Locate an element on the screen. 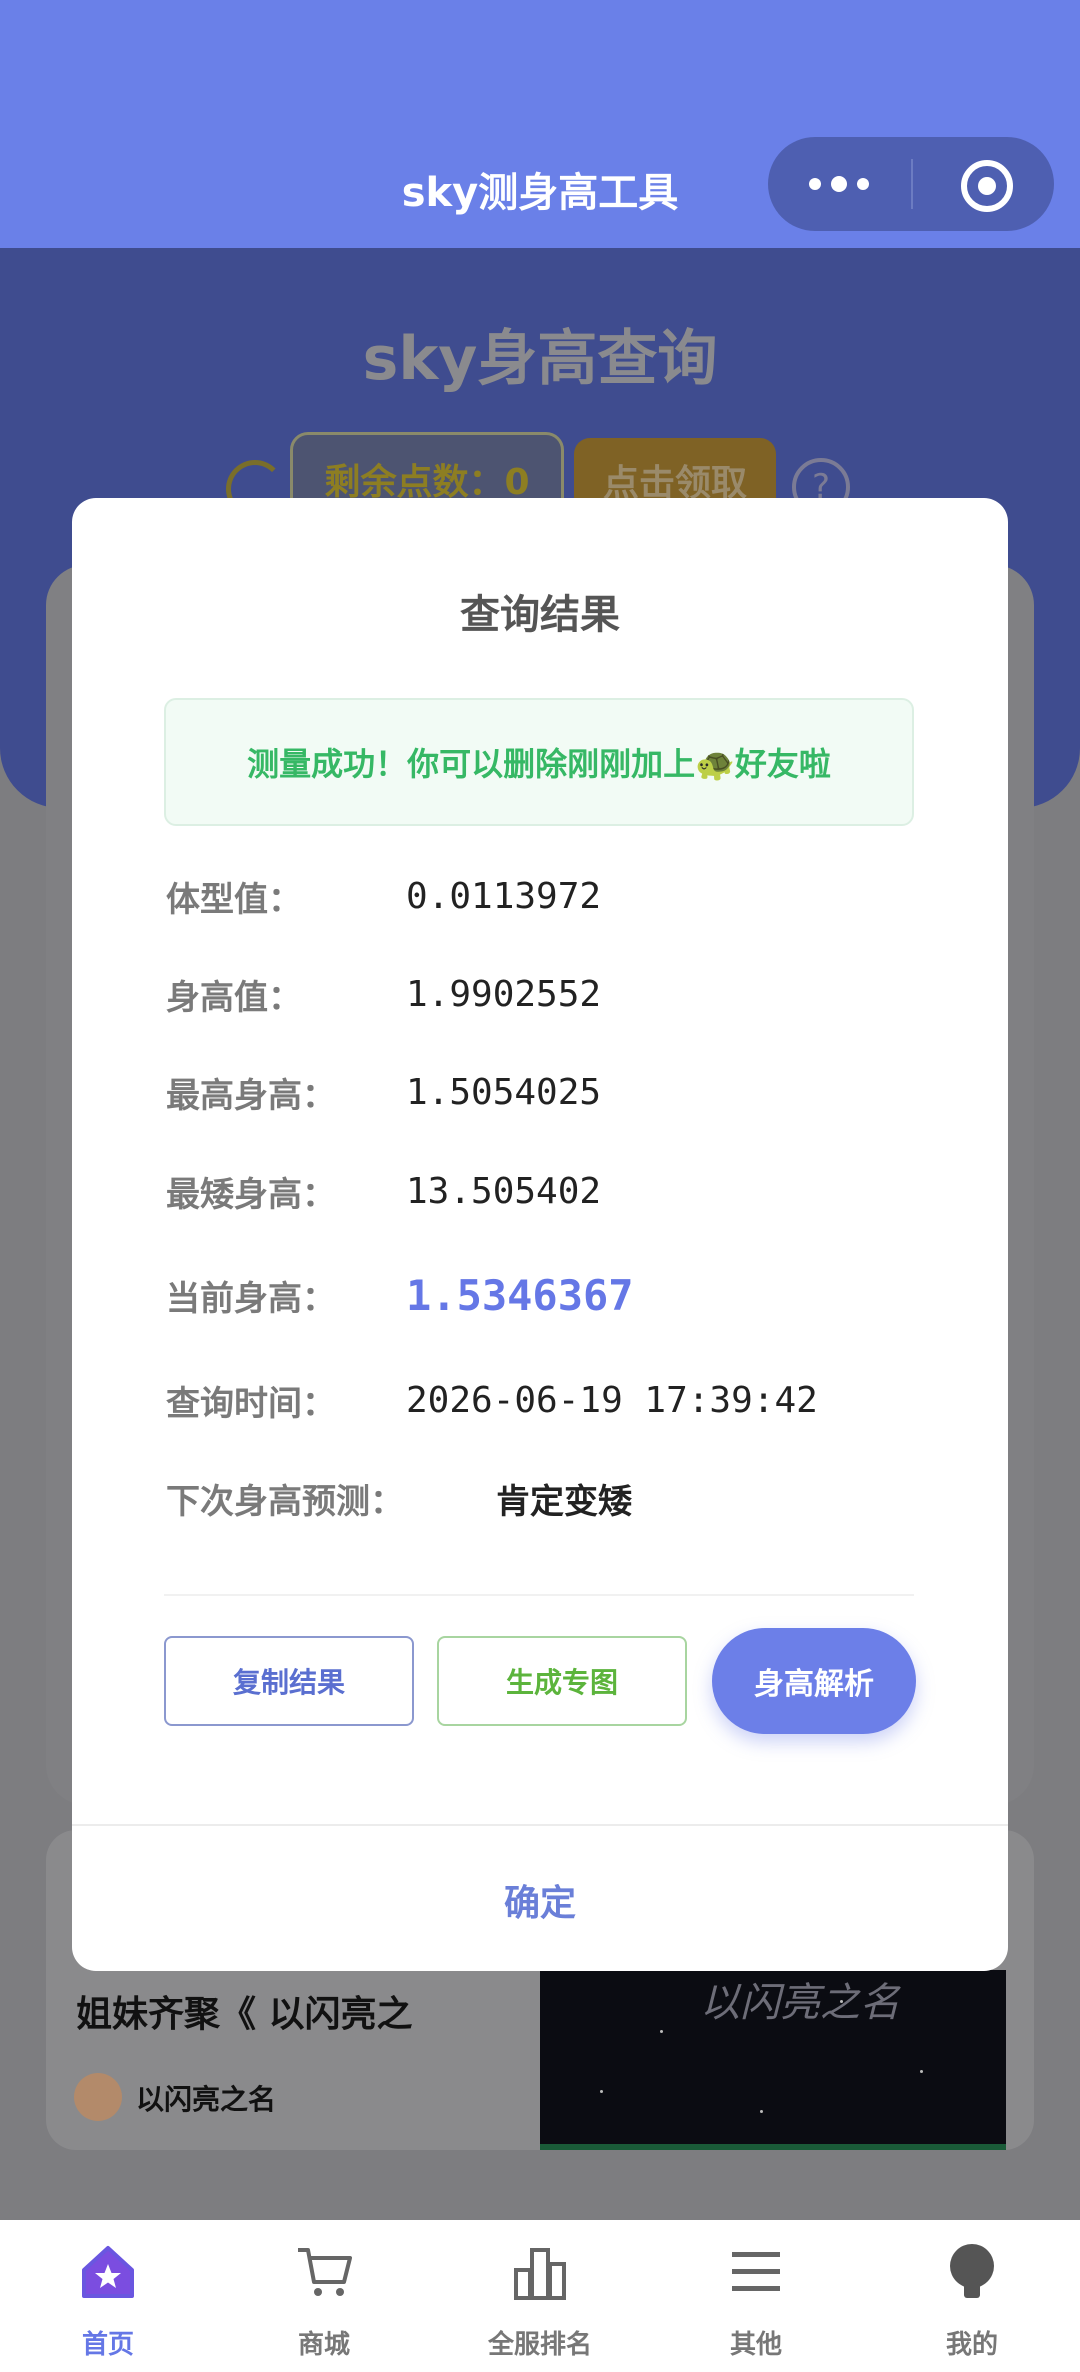 The height and width of the screenshot is (2372, 1080). page-title: sky身高查询 is located at coordinates (540, 359).